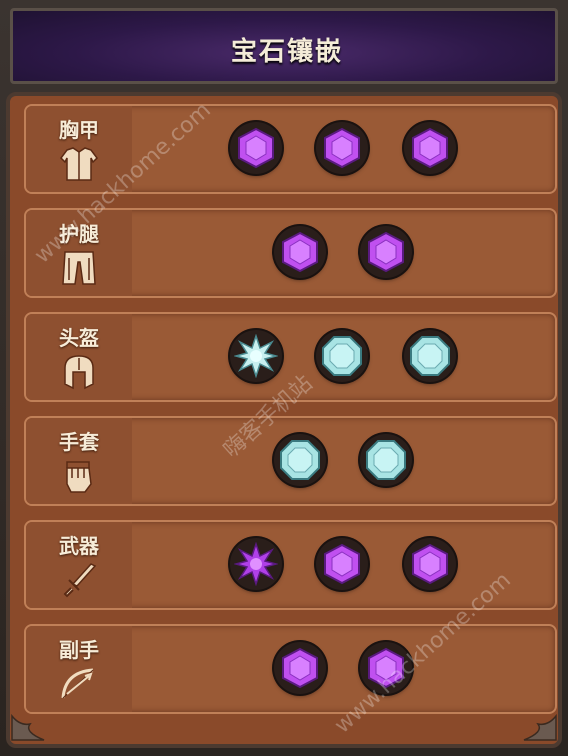  What do you see at coordinates (79, 130) in the screenshot?
I see `slot-name: 胸甲` at bounding box center [79, 130].